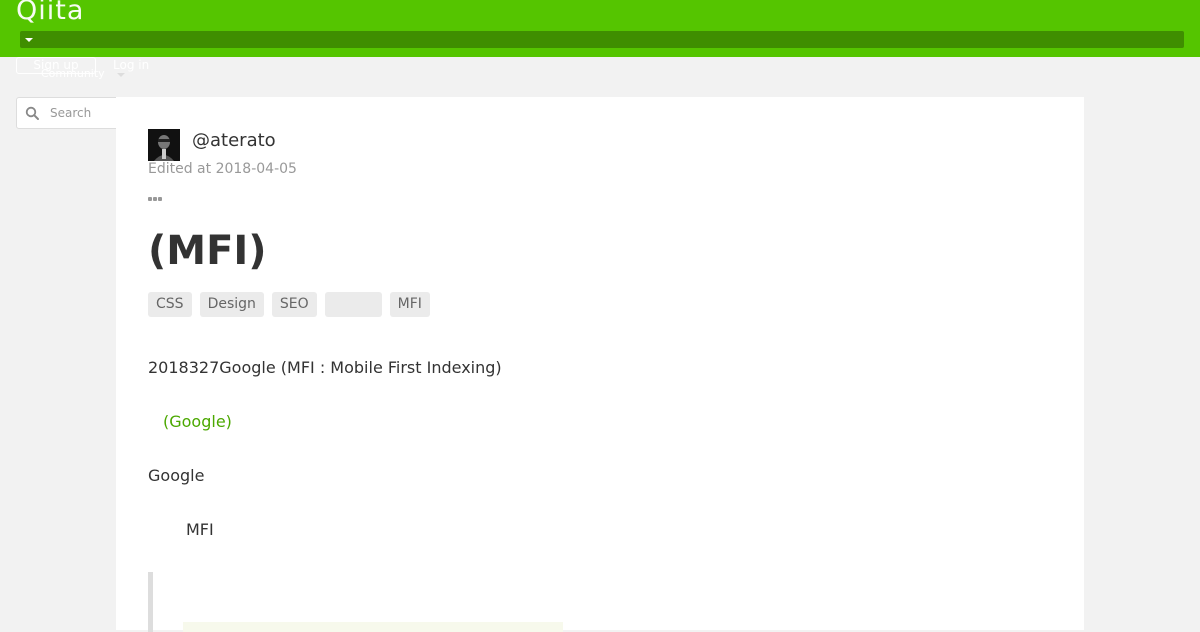 The height and width of the screenshot is (632, 1200). What do you see at coordinates (29, 40) in the screenshot?
I see `caret-down-icon` at bounding box center [29, 40].